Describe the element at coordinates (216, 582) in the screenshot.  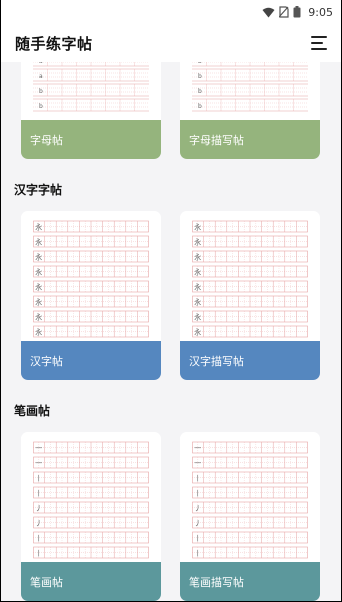
I see `card-label-text: 笔画描写帖` at that location.